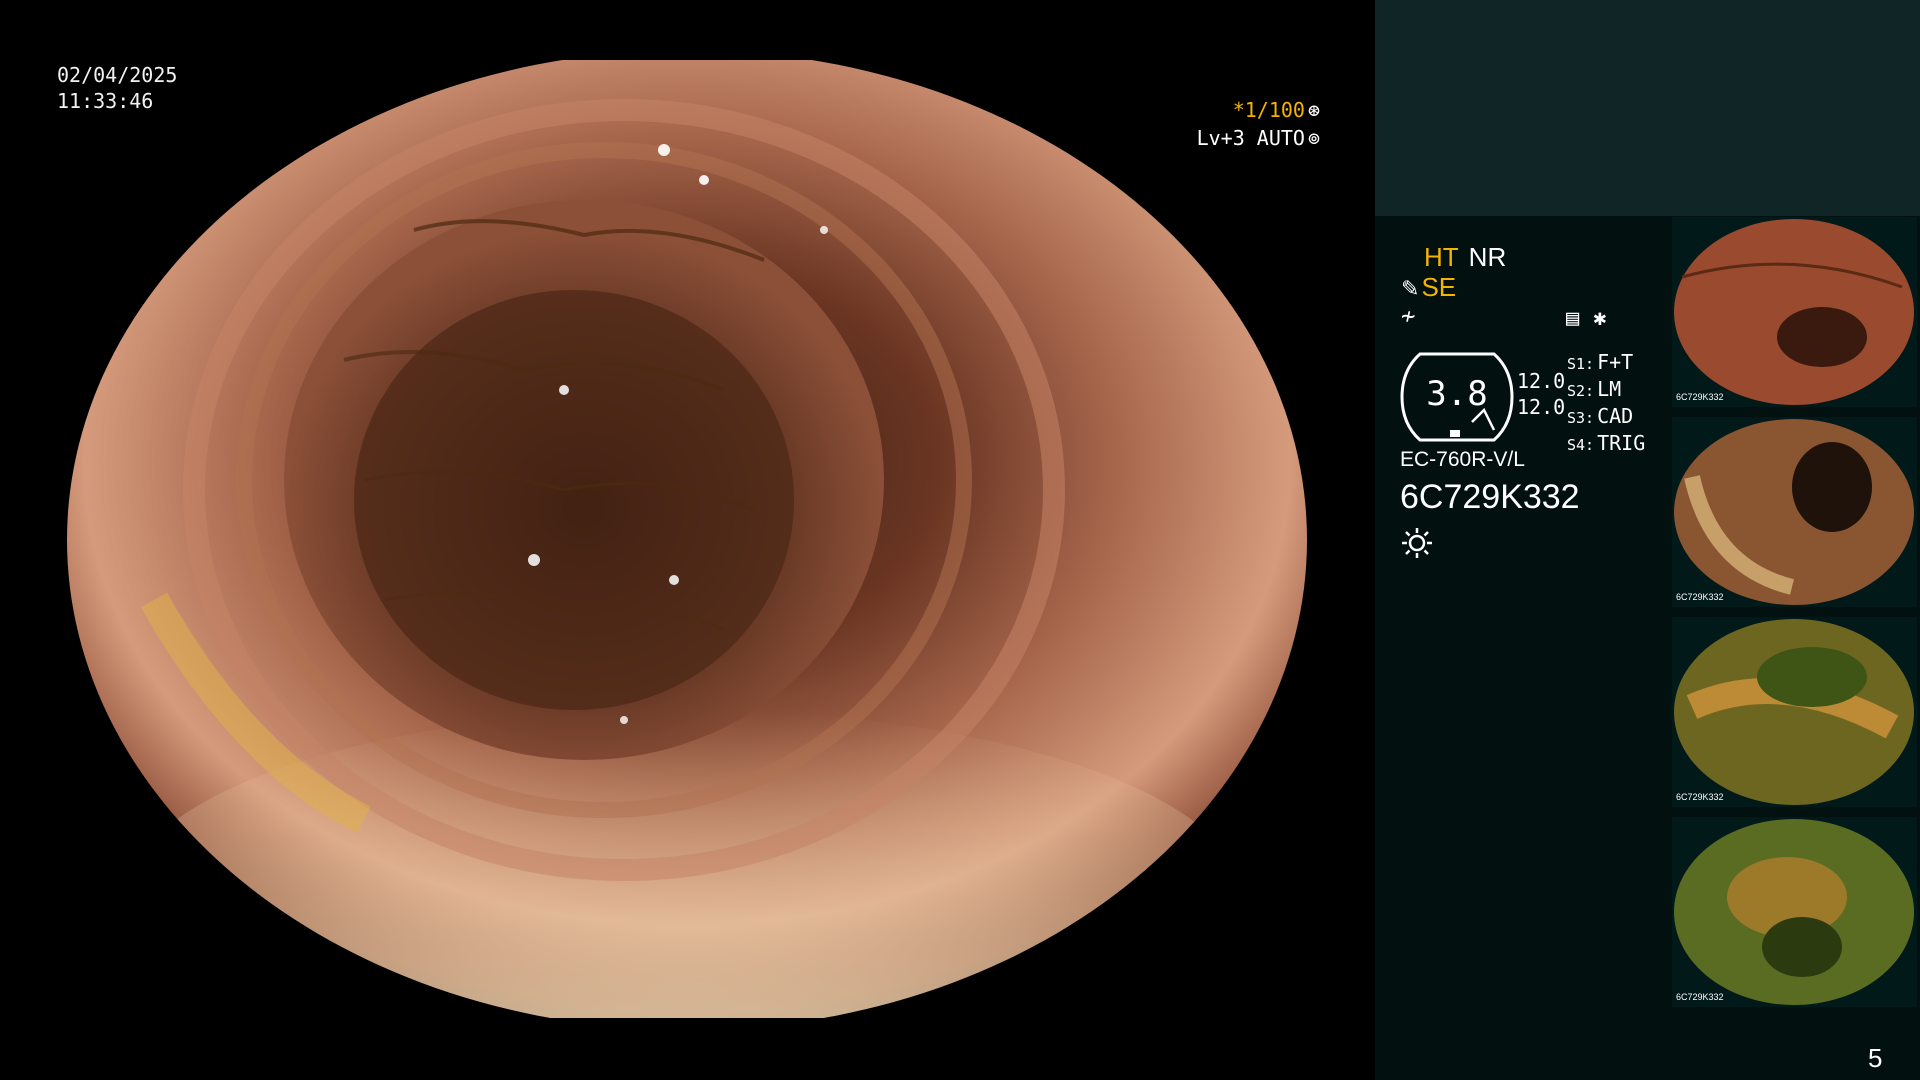 The image size is (1920, 1080). I want to click on auto-iris-icon: ⊚, so click(1313, 138).